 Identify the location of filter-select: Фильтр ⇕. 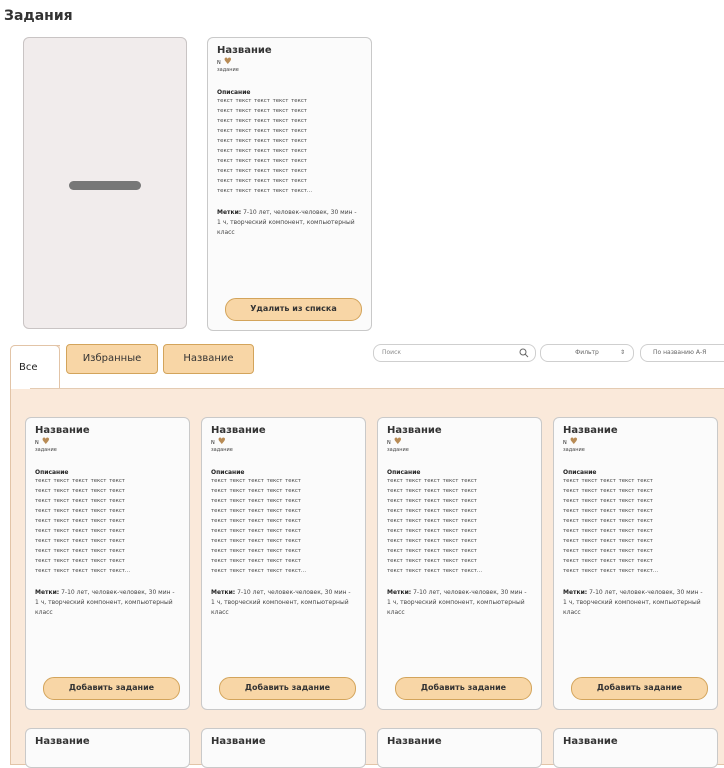
(587, 353).